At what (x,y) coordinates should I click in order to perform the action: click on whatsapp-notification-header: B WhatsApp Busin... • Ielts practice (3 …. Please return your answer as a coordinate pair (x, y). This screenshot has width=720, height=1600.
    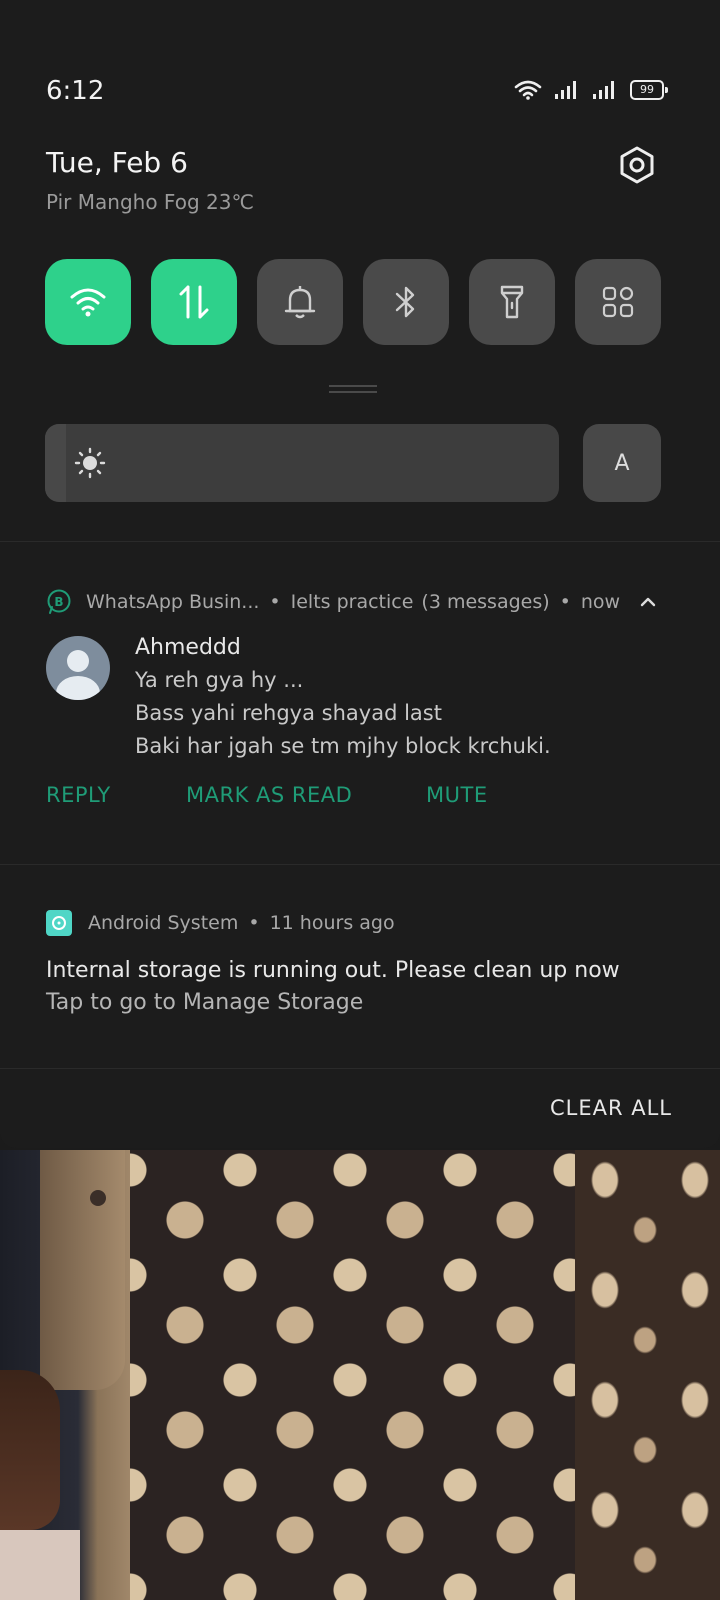
    Looking at the image, I should click on (333, 602).